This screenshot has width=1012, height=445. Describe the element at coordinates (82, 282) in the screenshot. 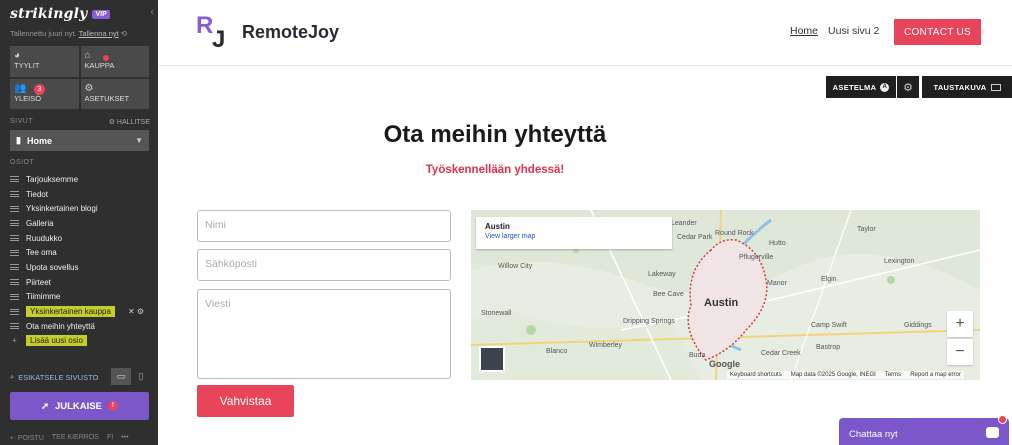

I see `section-item: Piirteet` at that location.